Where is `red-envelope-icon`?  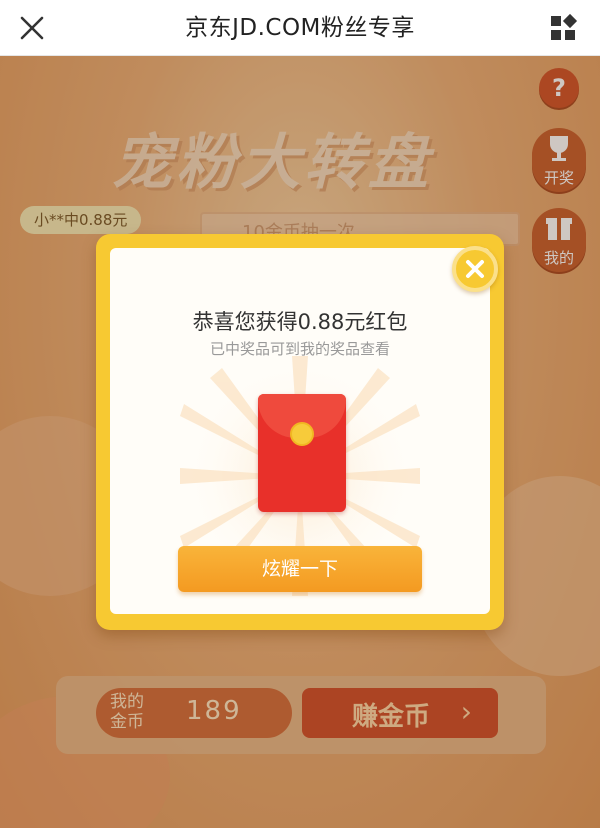 red-envelope-icon is located at coordinates (302, 453).